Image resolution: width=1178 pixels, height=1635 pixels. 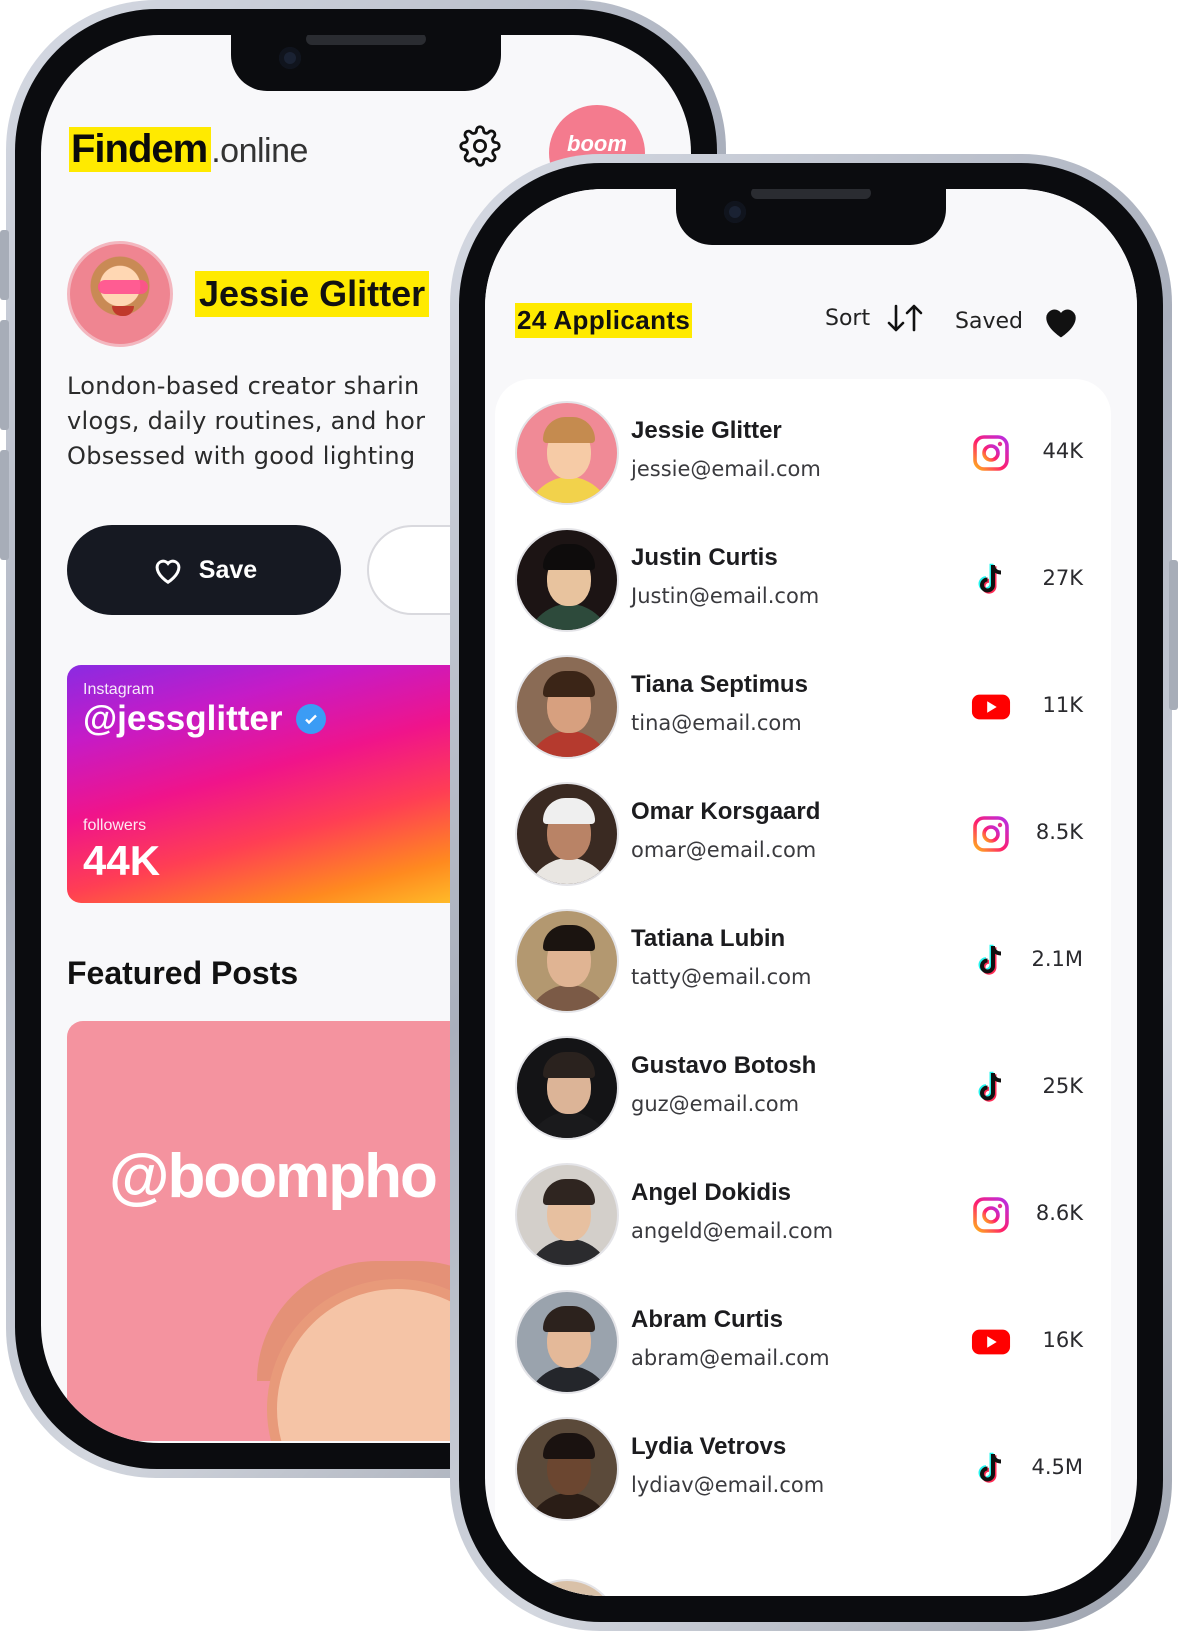 What do you see at coordinates (1057, 959) in the screenshot?
I see `follower-count: 2.1M` at bounding box center [1057, 959].